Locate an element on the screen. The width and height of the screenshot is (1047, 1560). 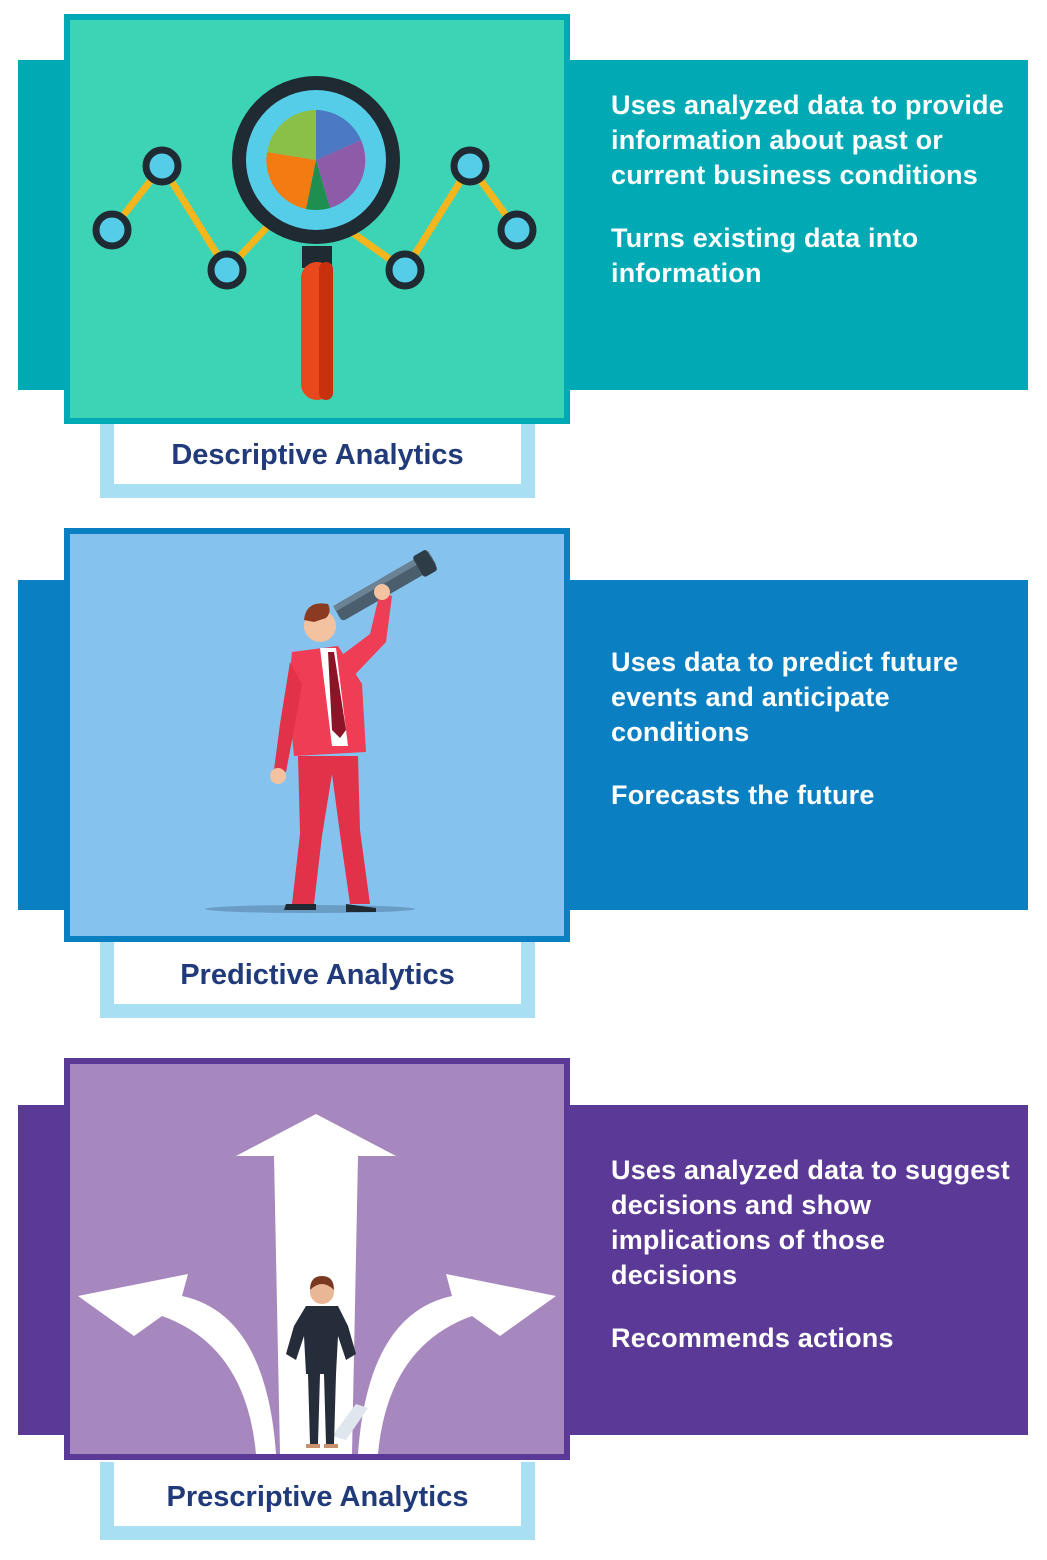
predictive-label-box: Predictive Analytics is located at coordinates (317, 979).